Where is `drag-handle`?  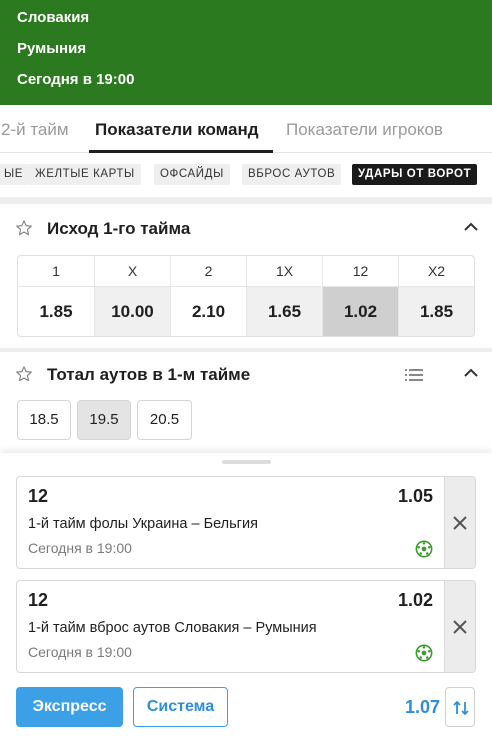
drag-handle is located at coordinates (246, 462).